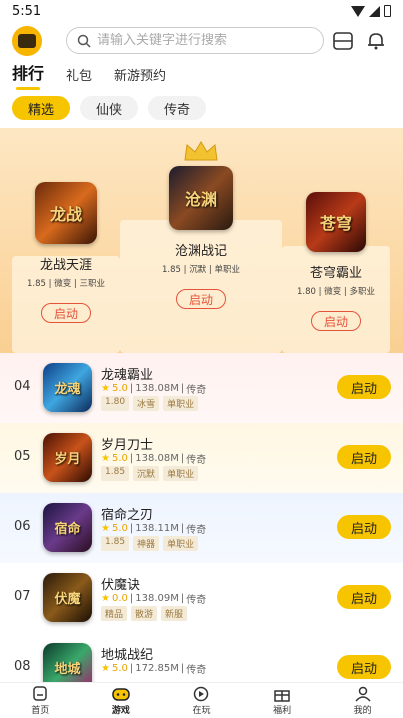  Describe the element at coordinates (79, 77) in the screenshot. I see `tab-gift-pack: 礼包` at that location.